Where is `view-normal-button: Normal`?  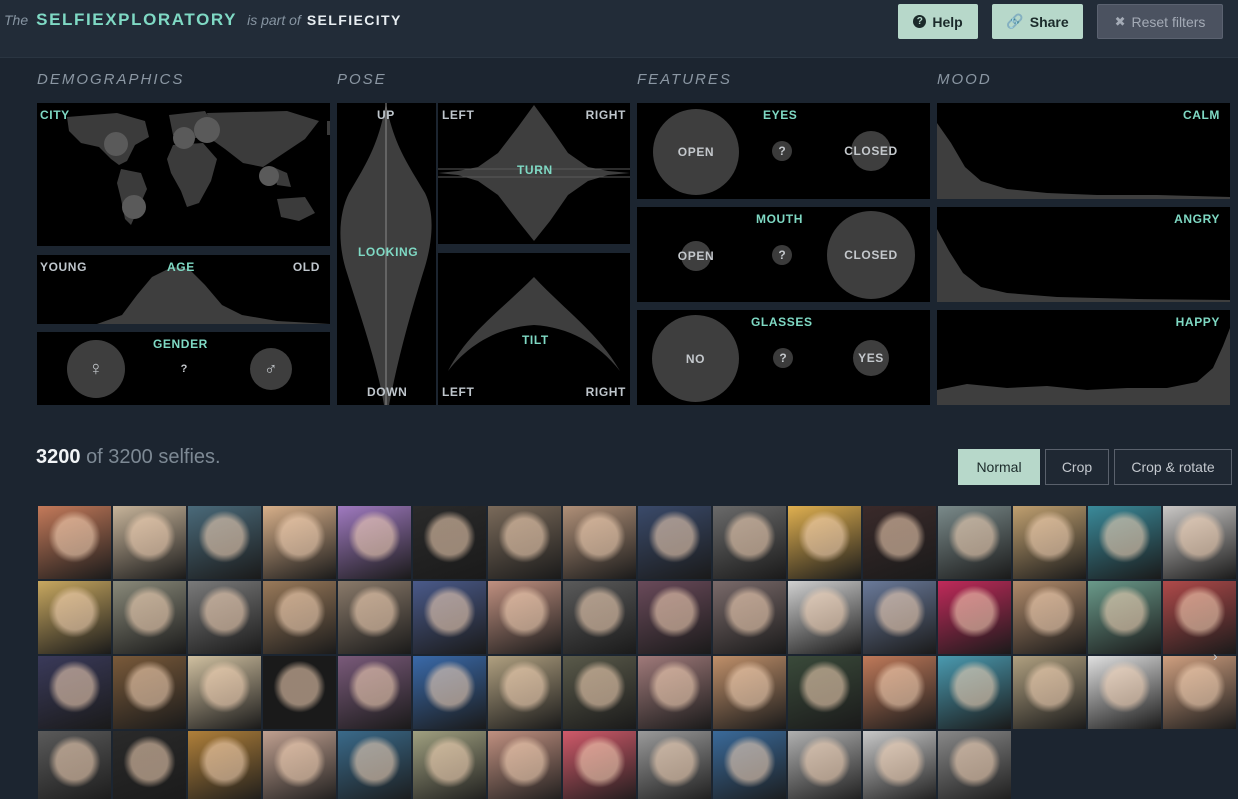 view-normal-button: Normal is located at coordinates (999, 467).